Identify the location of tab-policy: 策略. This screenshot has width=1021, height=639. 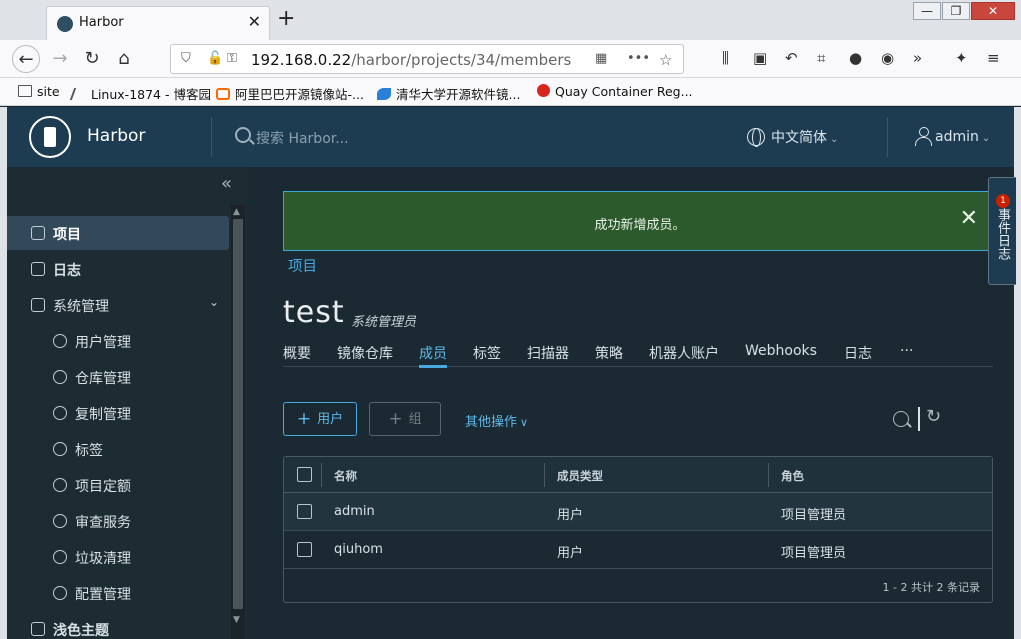
(609, 353).